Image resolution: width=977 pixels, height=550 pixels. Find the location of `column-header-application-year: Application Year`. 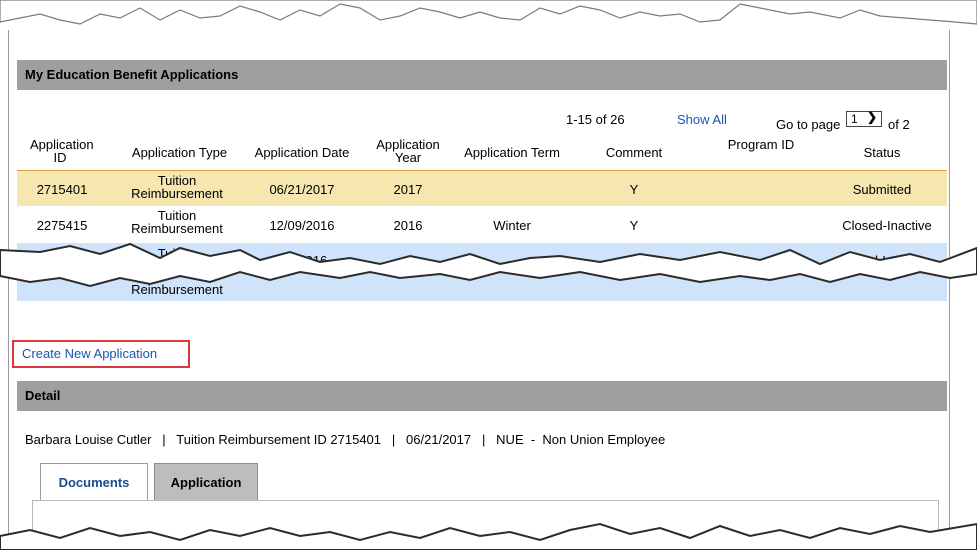

column-header-application-year: Application Year is located at coordinates (408, 151).